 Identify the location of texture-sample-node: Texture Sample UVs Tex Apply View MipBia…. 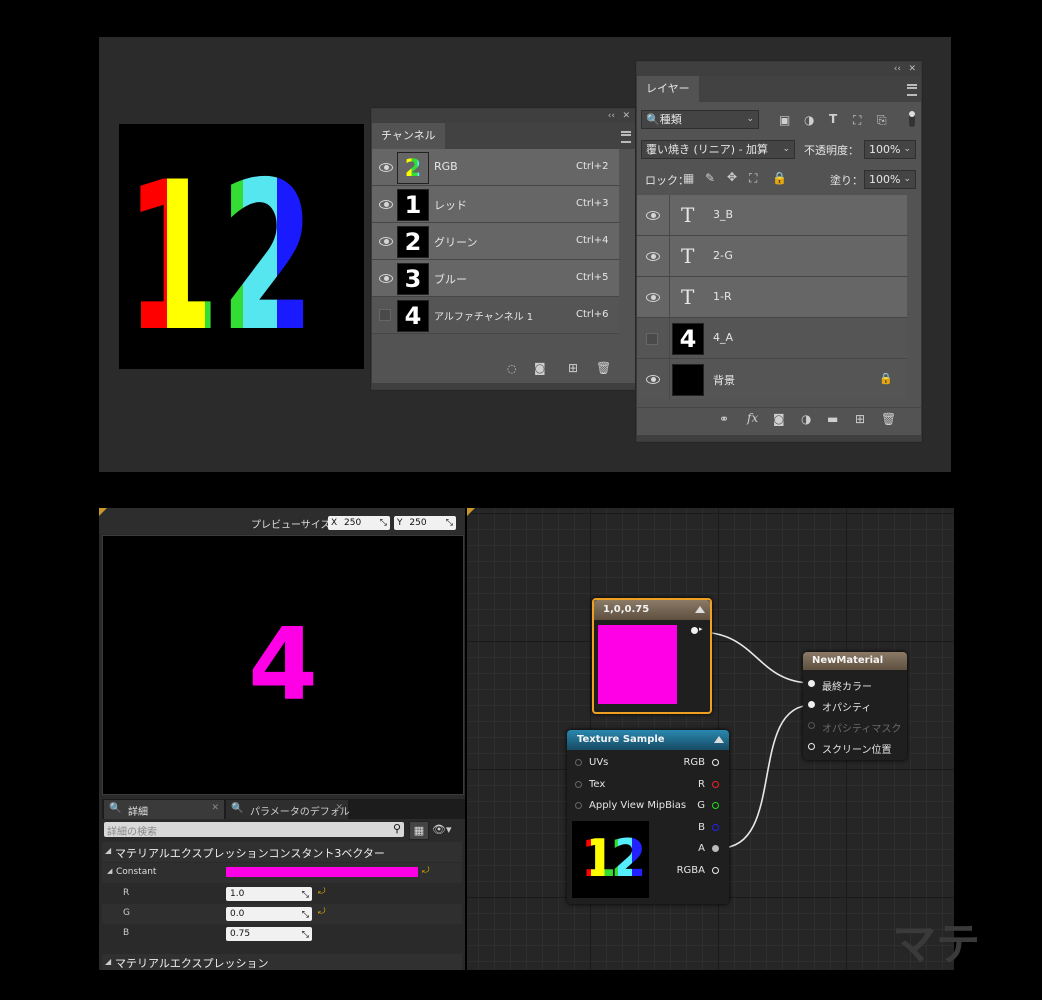
(648, 817).